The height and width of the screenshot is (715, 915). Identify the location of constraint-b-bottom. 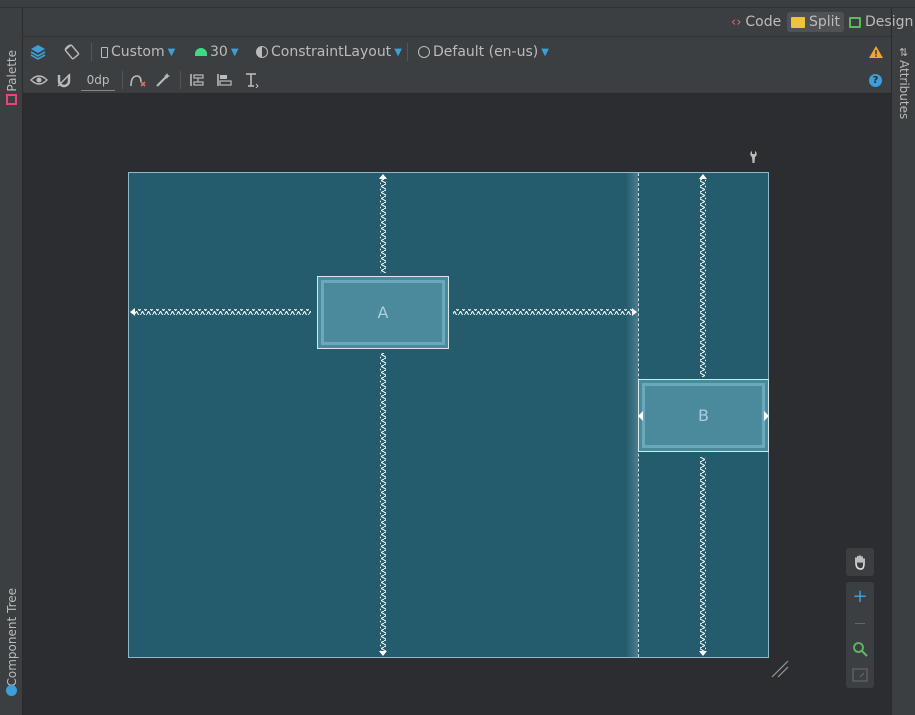
(703, 554).